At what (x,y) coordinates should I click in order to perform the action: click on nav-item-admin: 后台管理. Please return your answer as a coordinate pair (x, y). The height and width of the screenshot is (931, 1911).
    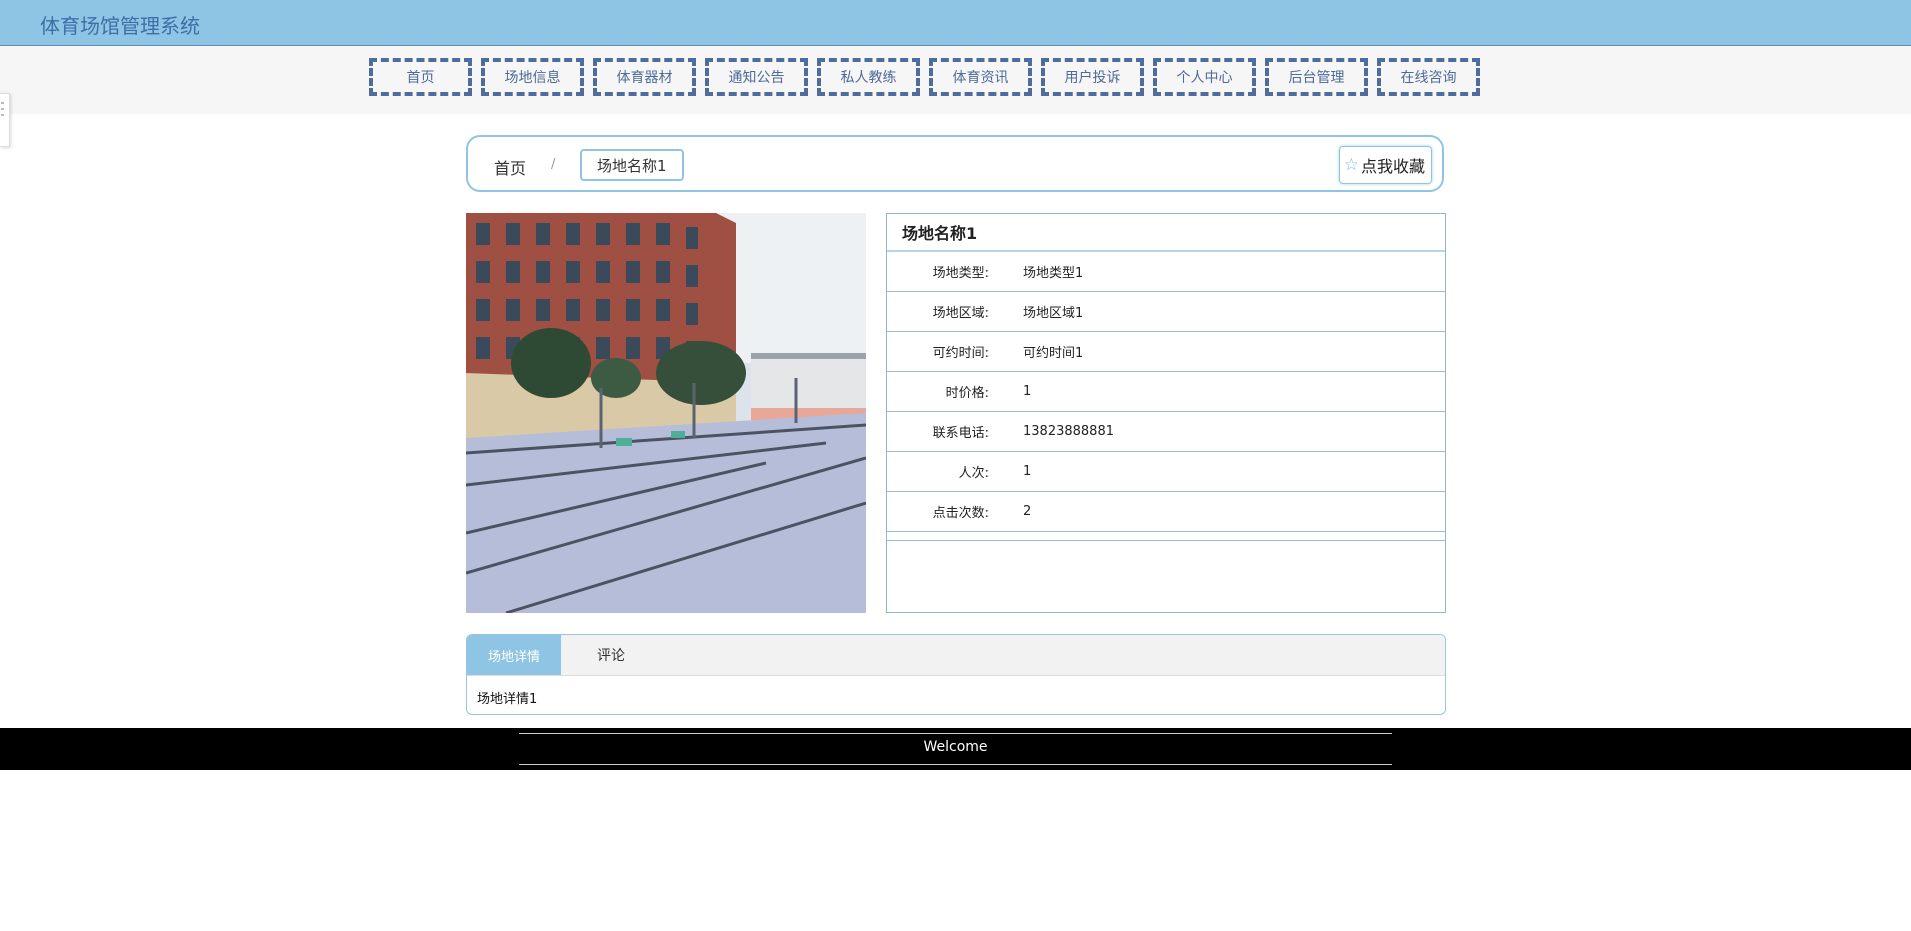
    Looking at the image, I should click on (1316, 77).